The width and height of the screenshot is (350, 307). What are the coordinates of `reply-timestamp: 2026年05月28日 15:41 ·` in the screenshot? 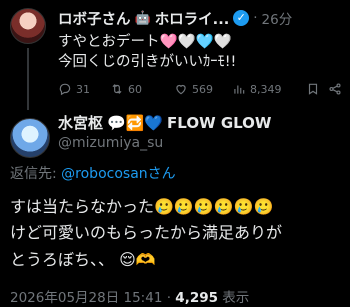 It's located at (92, 298).